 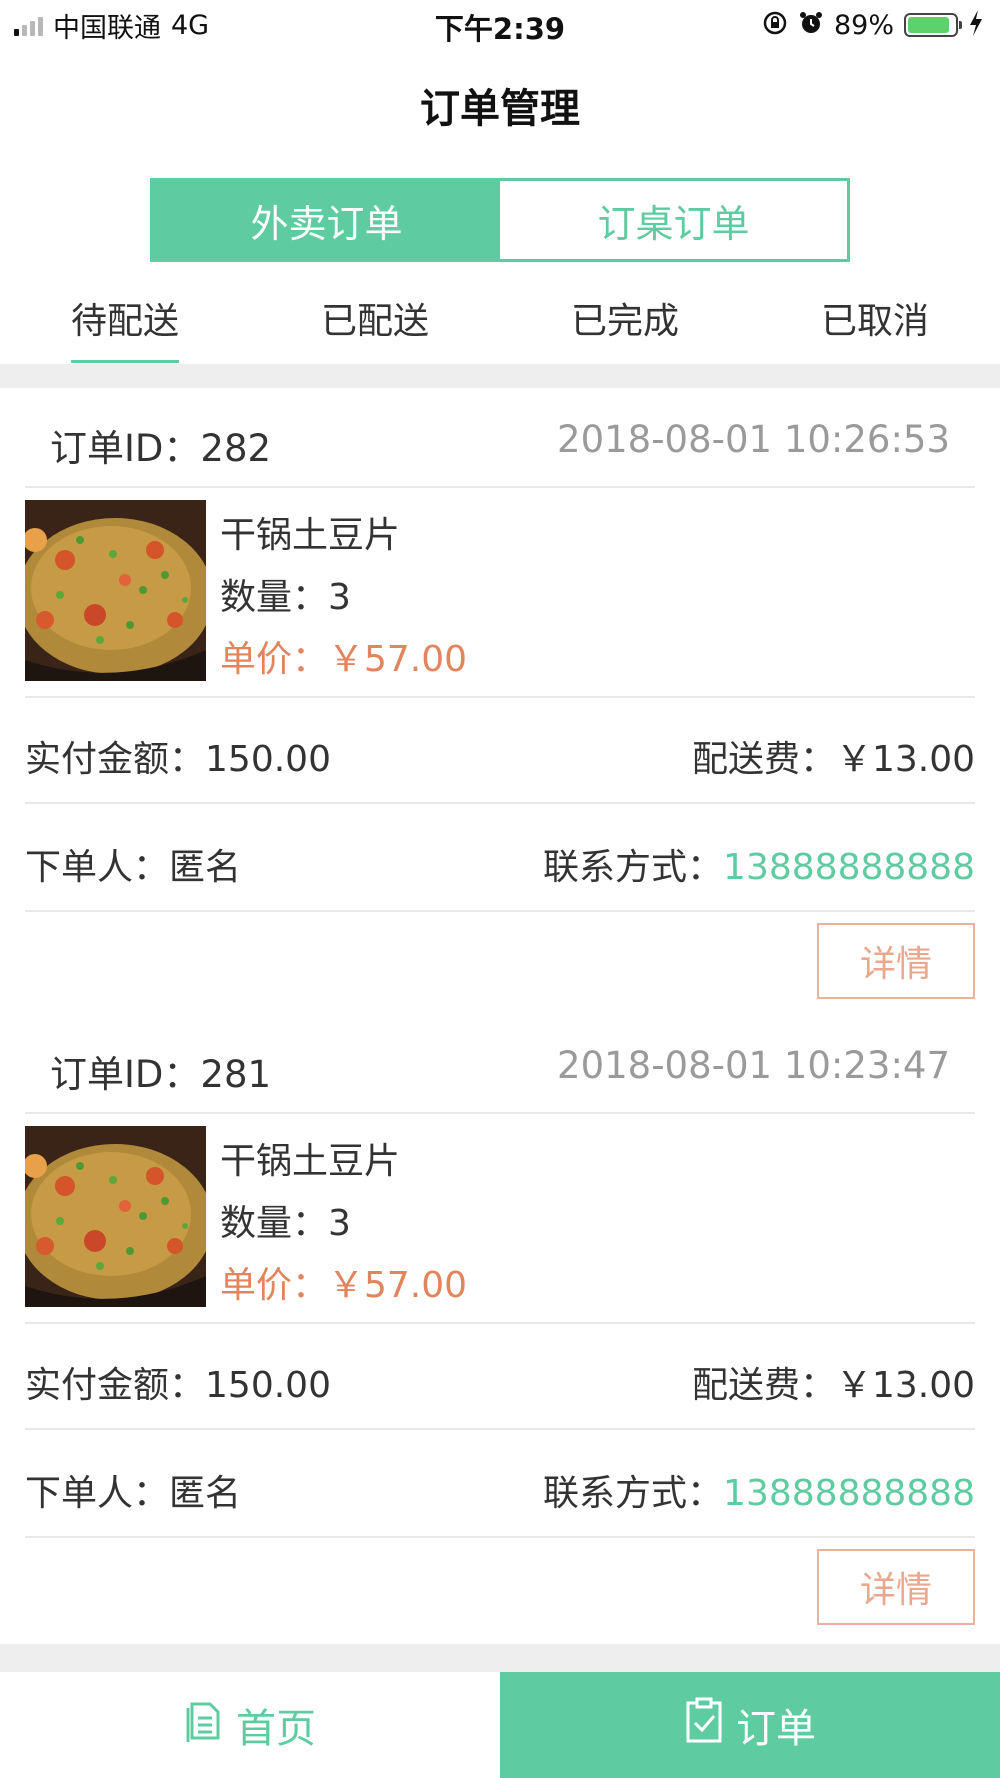 What do you see at coordinates (276, 1729) in the screenshot?
I see `tabbar-label: 首页` at bounding box center [276, 1729].